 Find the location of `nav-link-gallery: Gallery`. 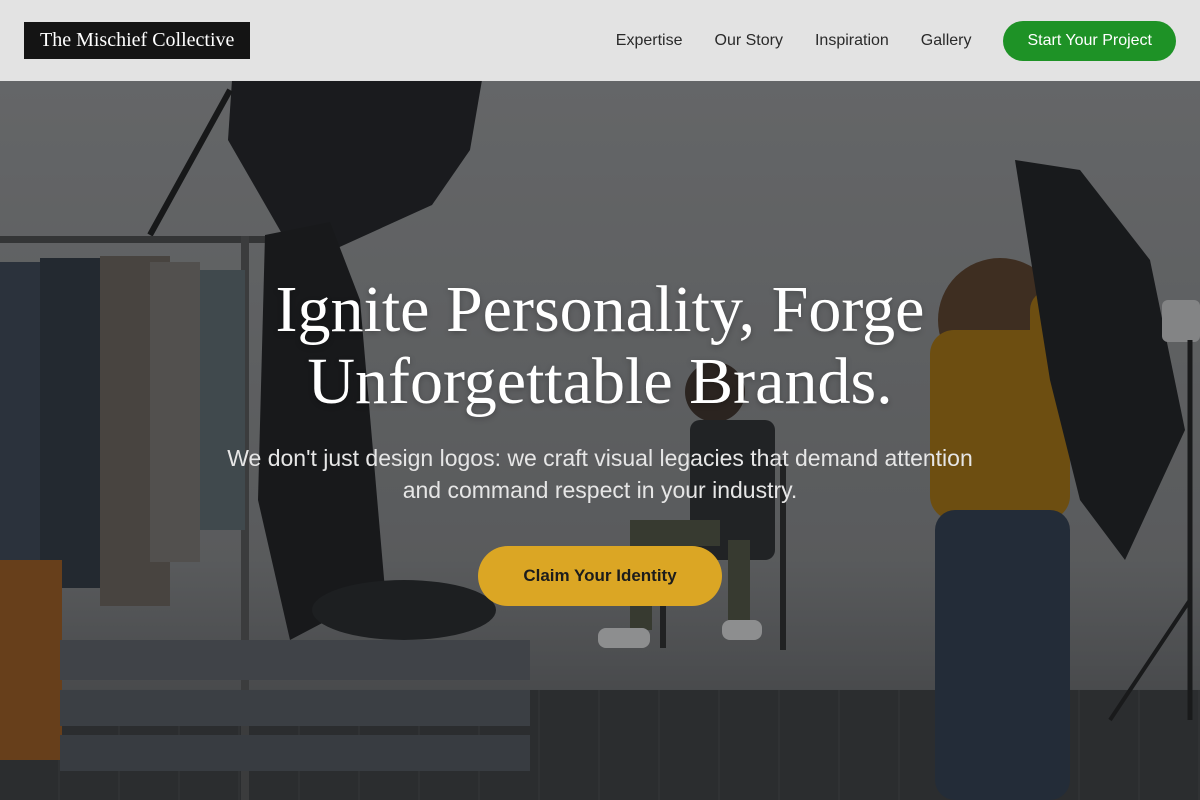

nav-link-gallery: Gallery is located at coordinates (946, 41).